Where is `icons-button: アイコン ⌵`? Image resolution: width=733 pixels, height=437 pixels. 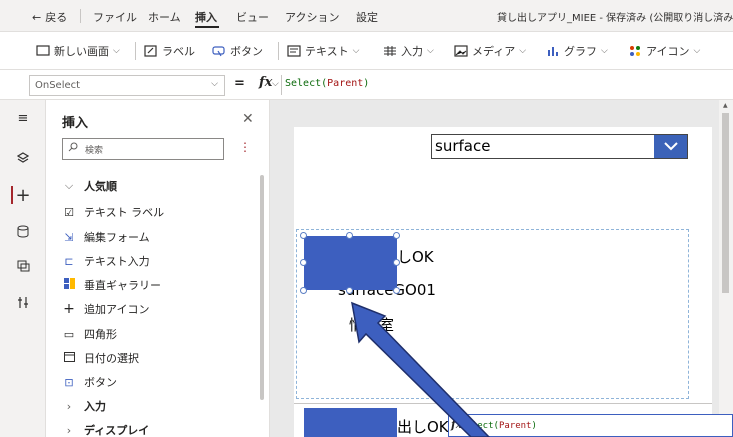
icons-button: アイコン ⌵ is located at coordinates (664, 51).